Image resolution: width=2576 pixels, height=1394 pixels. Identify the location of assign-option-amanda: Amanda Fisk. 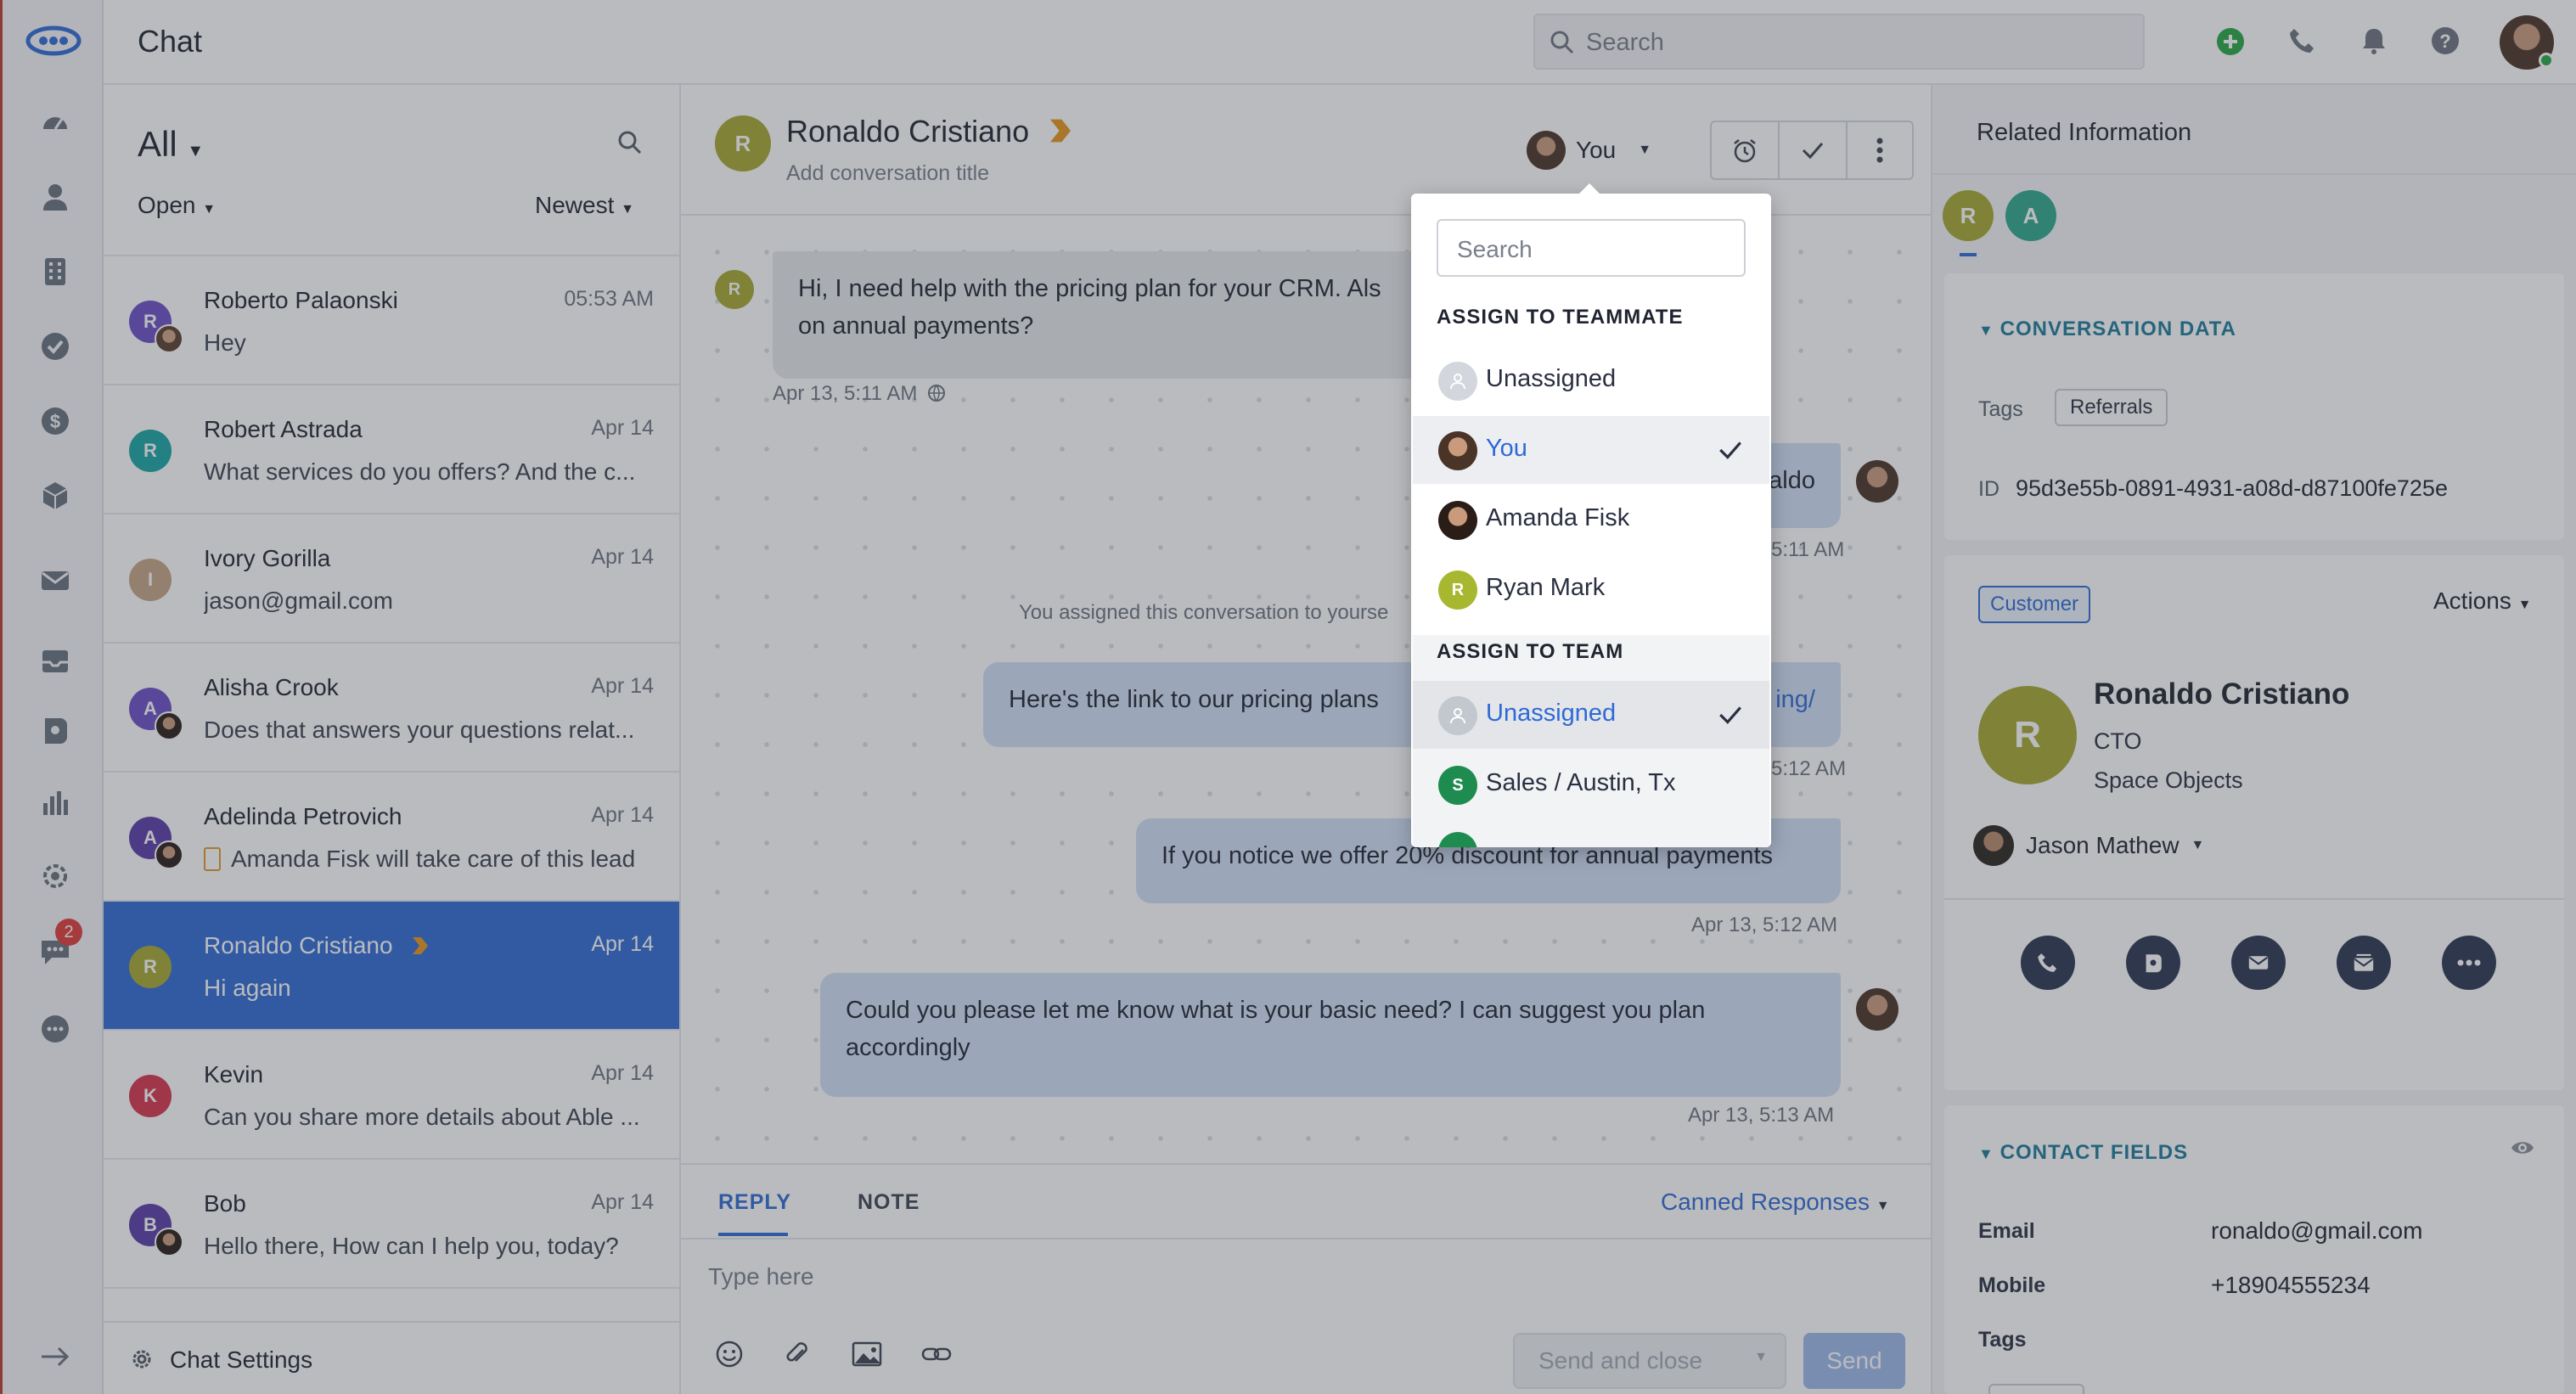
(1591, 520).